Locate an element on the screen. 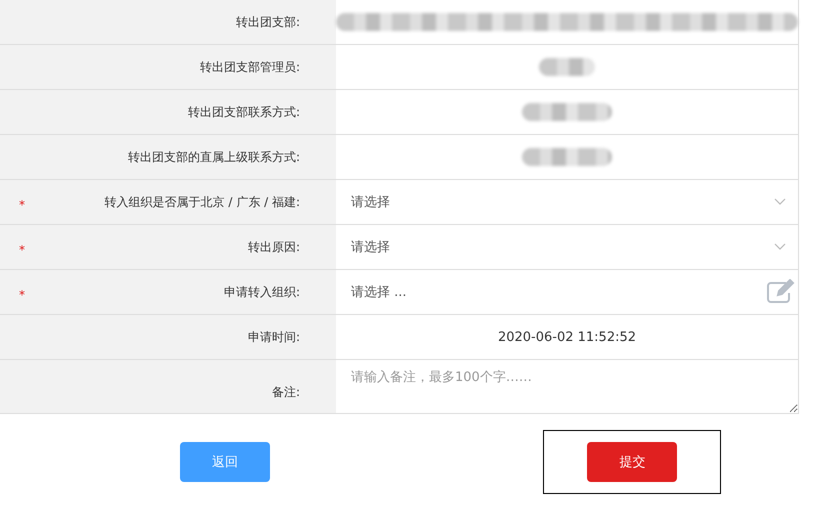 The height and width of the screenshot is (510, 825). field-value: 2020-06-02 11:52:52 is located at coordinates (567, 337).